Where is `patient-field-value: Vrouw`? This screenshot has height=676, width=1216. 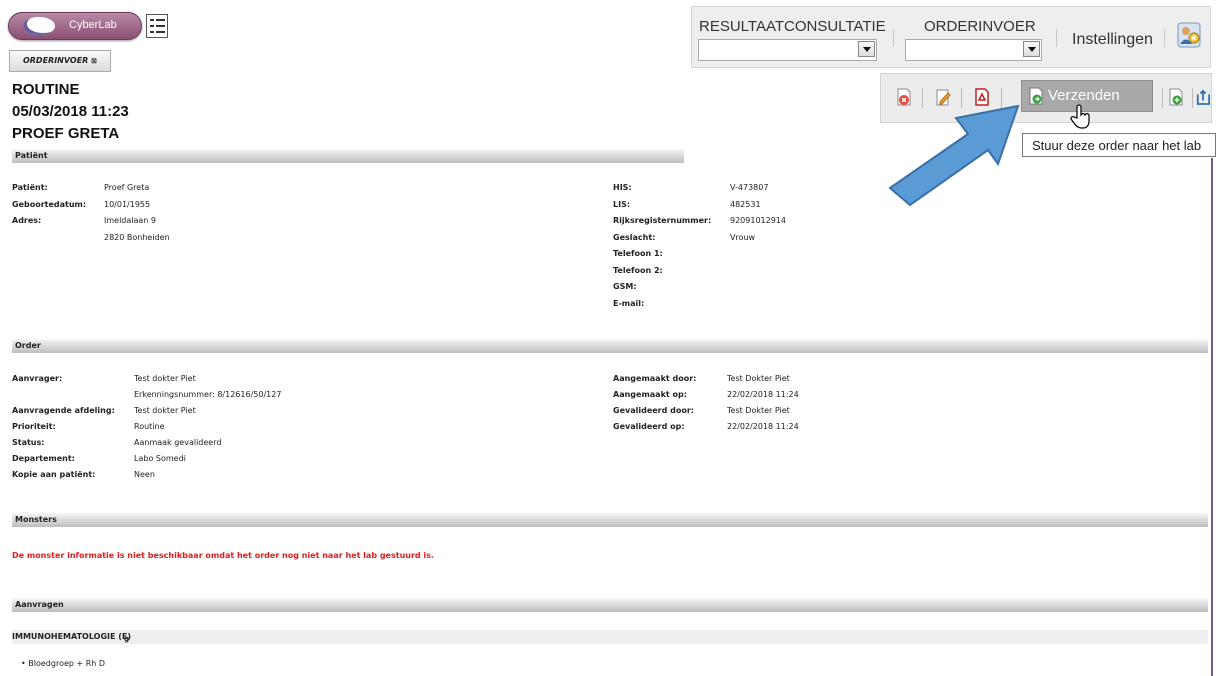 patient-field-value: Vrouw is located at coordinates (743, 237).